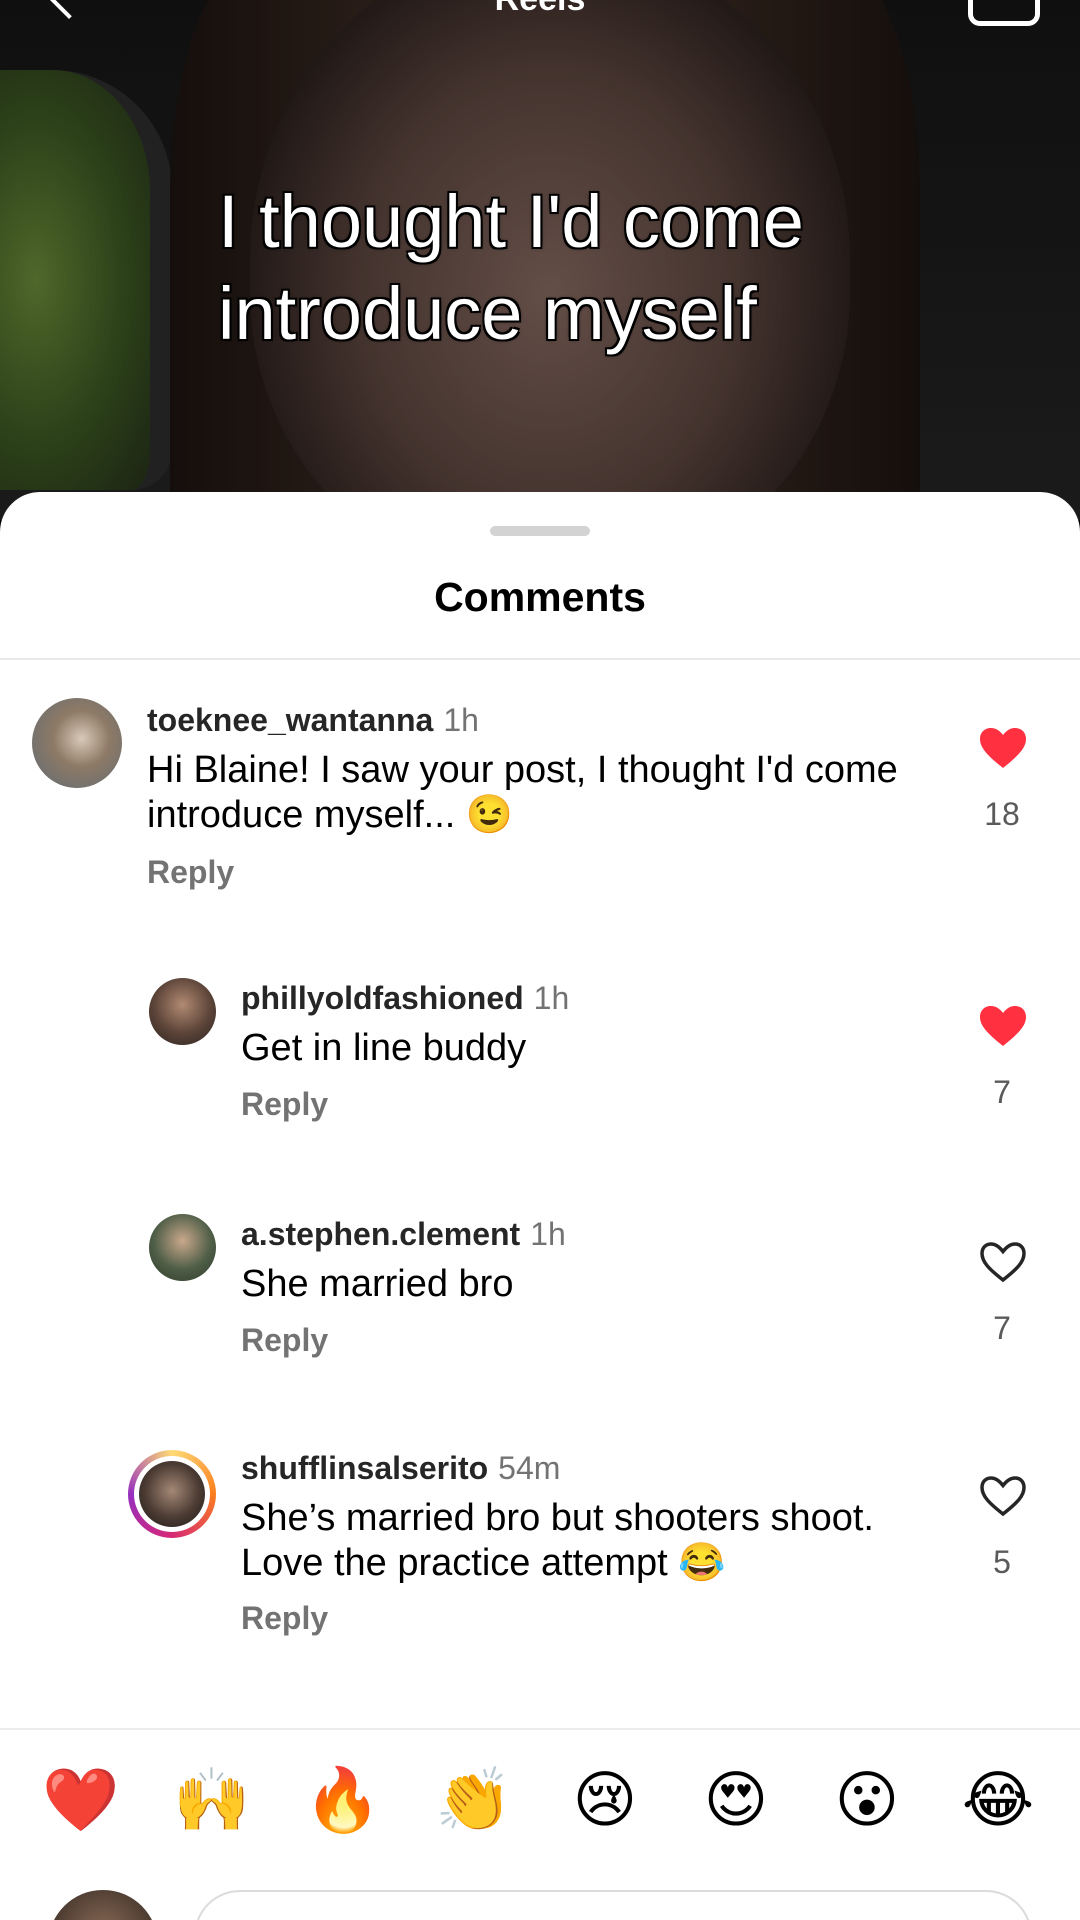 The image size is (1080, 1920). What do you see at coordinates (529, 1468) in the screenshot?
I see `comment-time: 54m` at bounding box center [529, 1468].